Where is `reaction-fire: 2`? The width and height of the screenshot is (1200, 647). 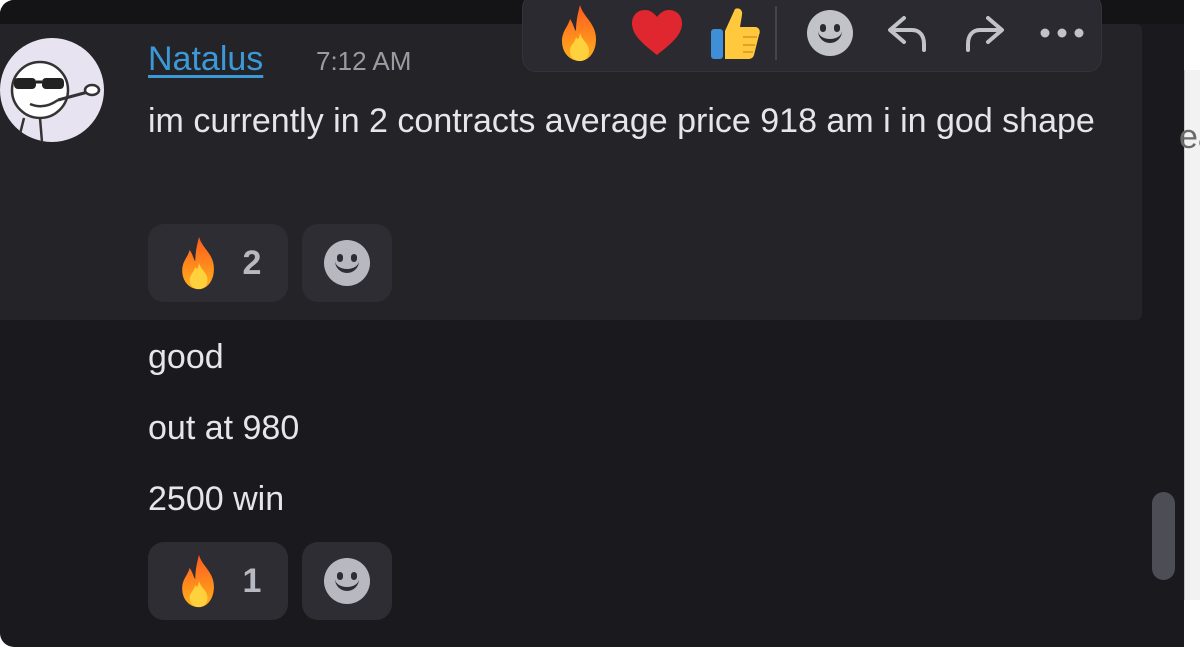
reaction-fire: 2 is located at coordinates (218, 263).